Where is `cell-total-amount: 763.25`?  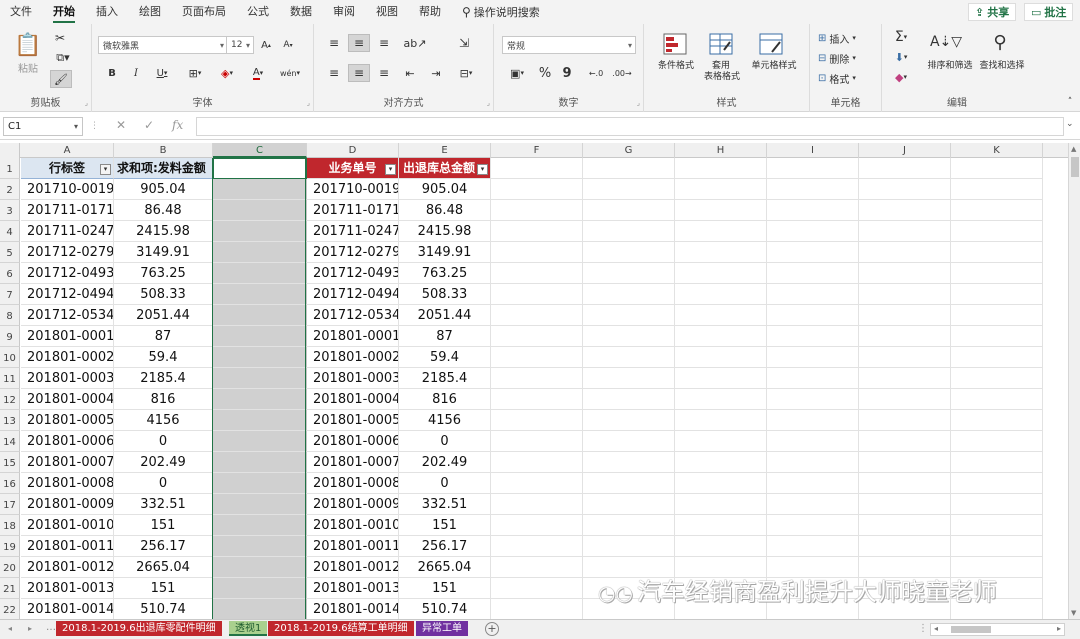 cell-total-amount: 763.25 is located at coordinates (445, 273).